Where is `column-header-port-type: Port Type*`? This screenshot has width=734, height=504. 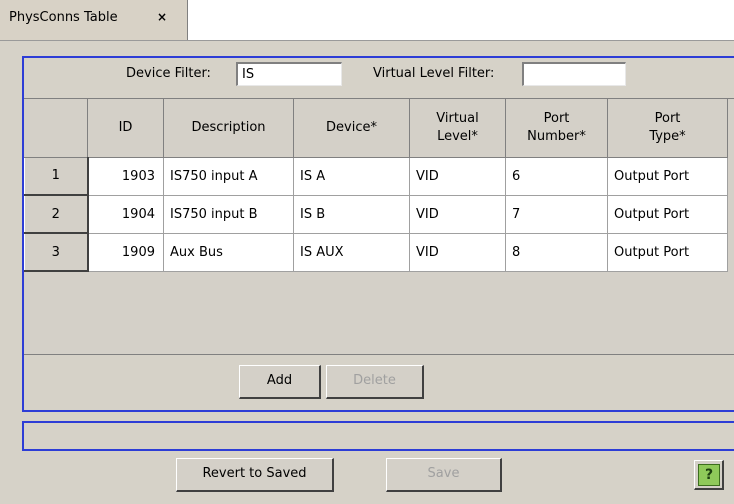
column-header-port-type: Port Type* is located at coordinates (667, 128).